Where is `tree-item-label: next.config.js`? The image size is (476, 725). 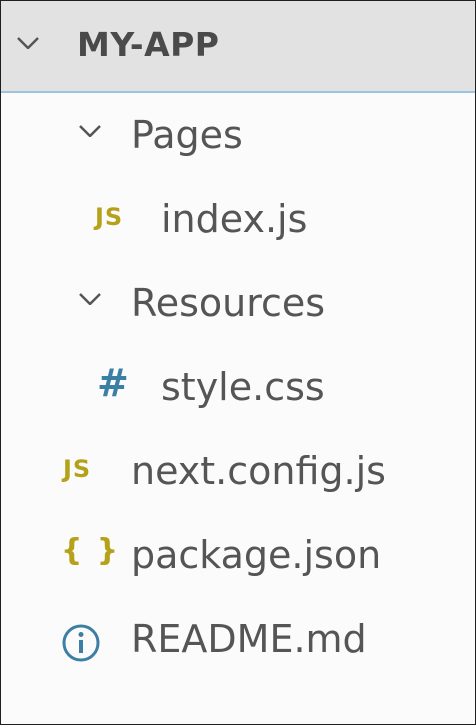 tree-item-label: next.config.js is located at coordinates (258, 471).